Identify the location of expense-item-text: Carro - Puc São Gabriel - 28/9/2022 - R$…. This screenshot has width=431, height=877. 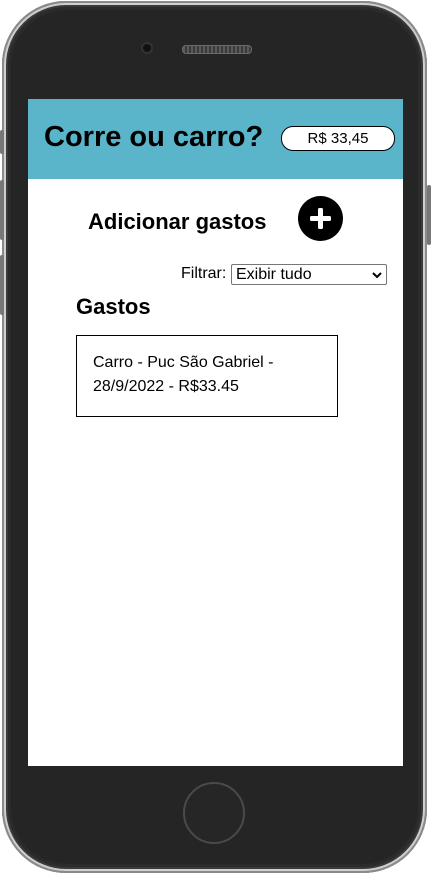
(183, 374).